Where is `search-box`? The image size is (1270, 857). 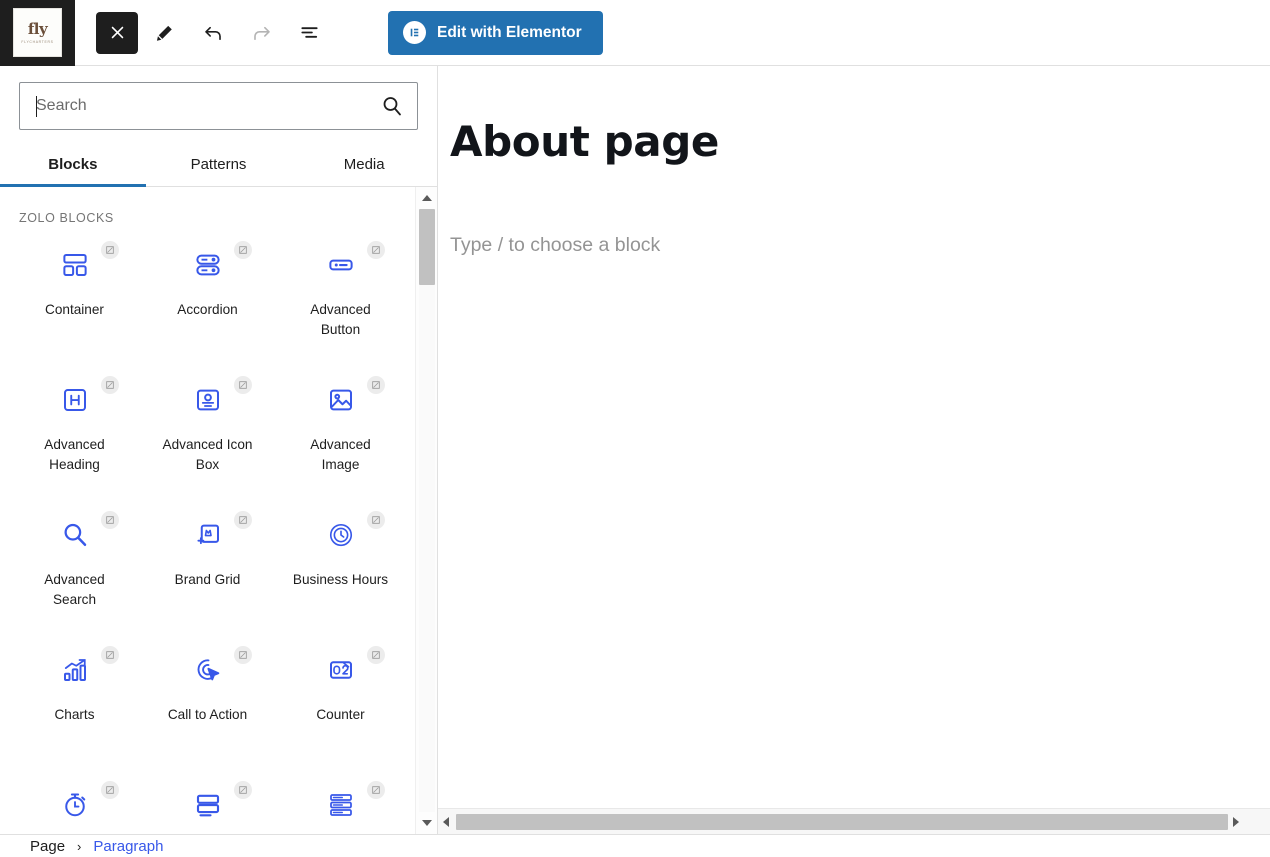 search-box is located at coordinates (218, 106).